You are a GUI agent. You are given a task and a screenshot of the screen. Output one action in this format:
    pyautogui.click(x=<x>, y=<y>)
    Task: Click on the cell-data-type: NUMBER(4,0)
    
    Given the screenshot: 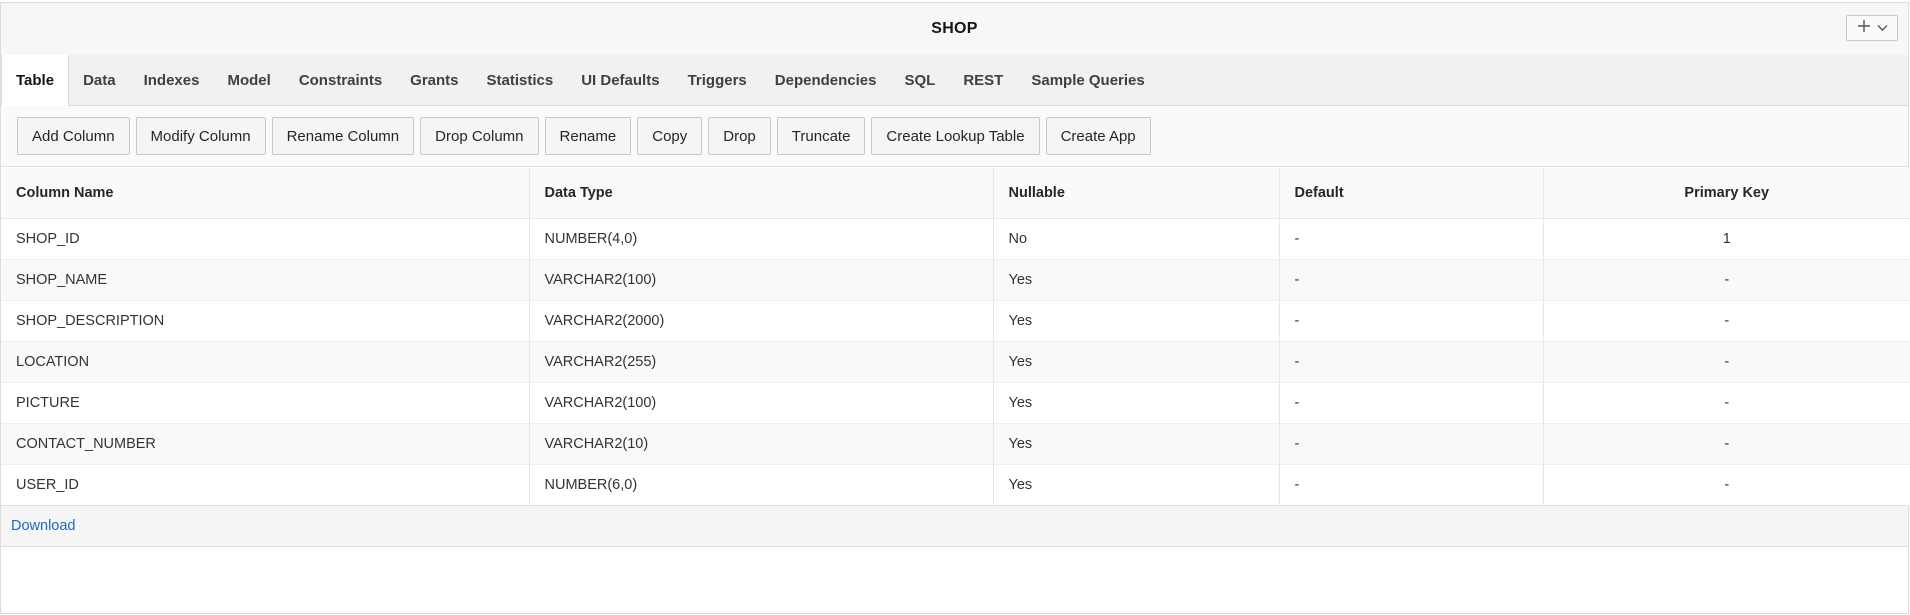 What is the action you would take?
    pyautogui.click(x=761, y=239)
    